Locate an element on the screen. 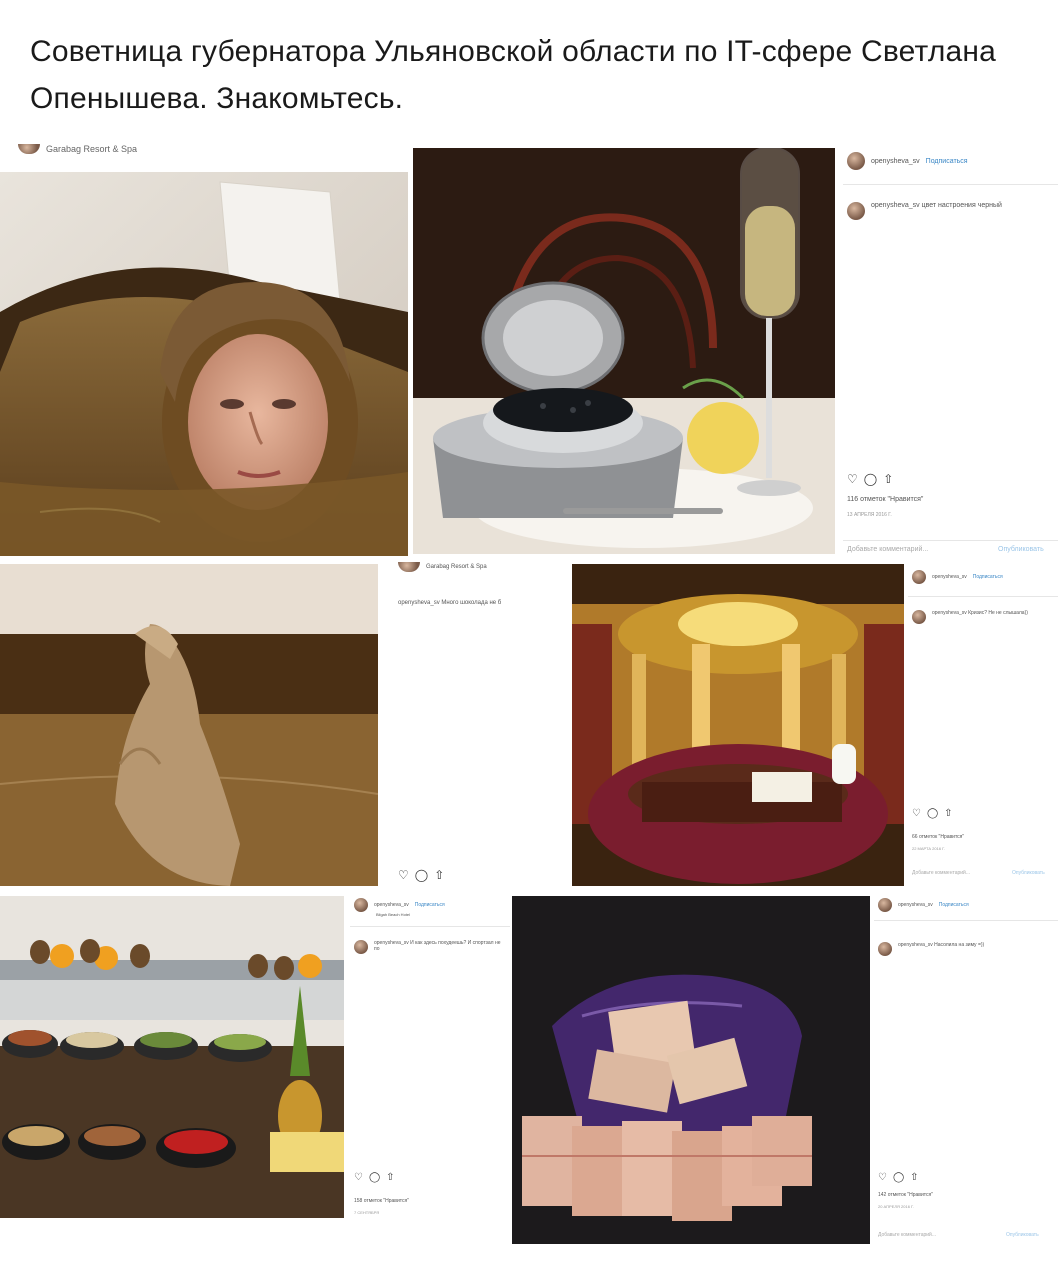 The width and height of the screenshot is (1058, 1280). post-1: Garabag Resort & Spa is located at coordinates (204, 348).